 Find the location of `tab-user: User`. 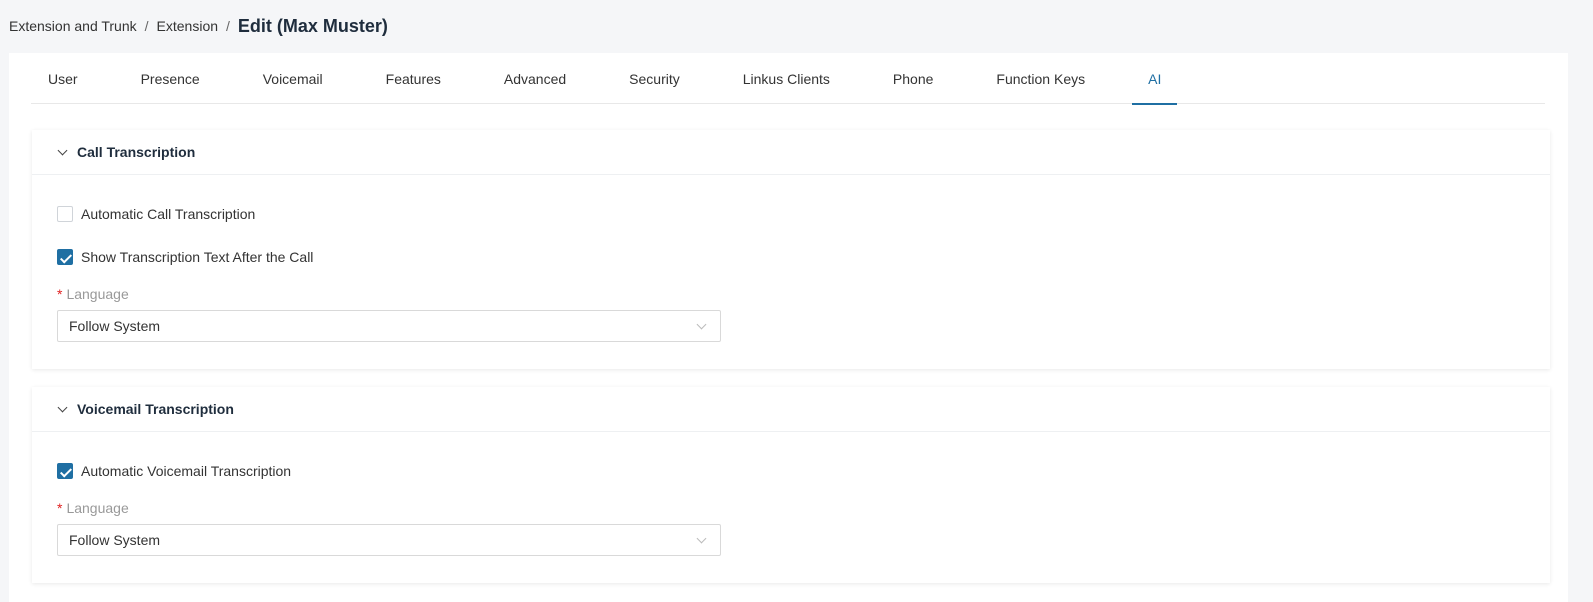

tab-user: User is located at coordinates (63, 78).